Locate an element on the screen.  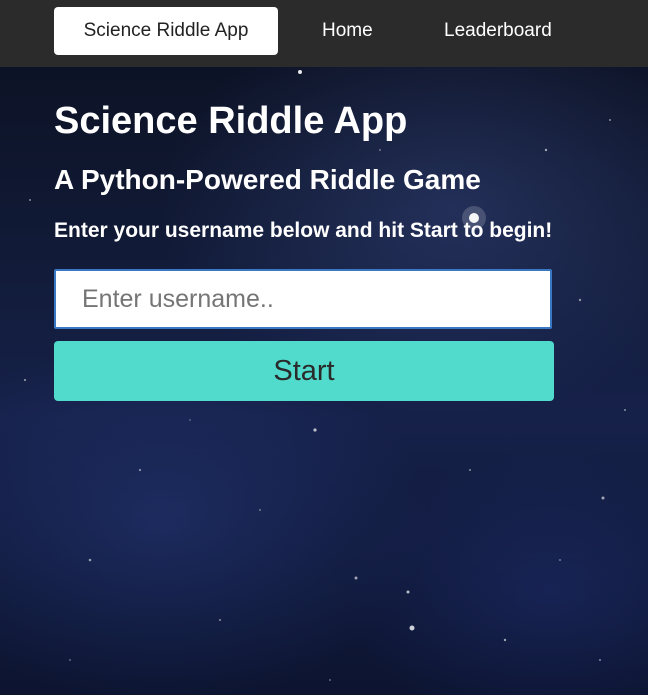
page-title: Science Riddle App is located at coordinates (231, 121).